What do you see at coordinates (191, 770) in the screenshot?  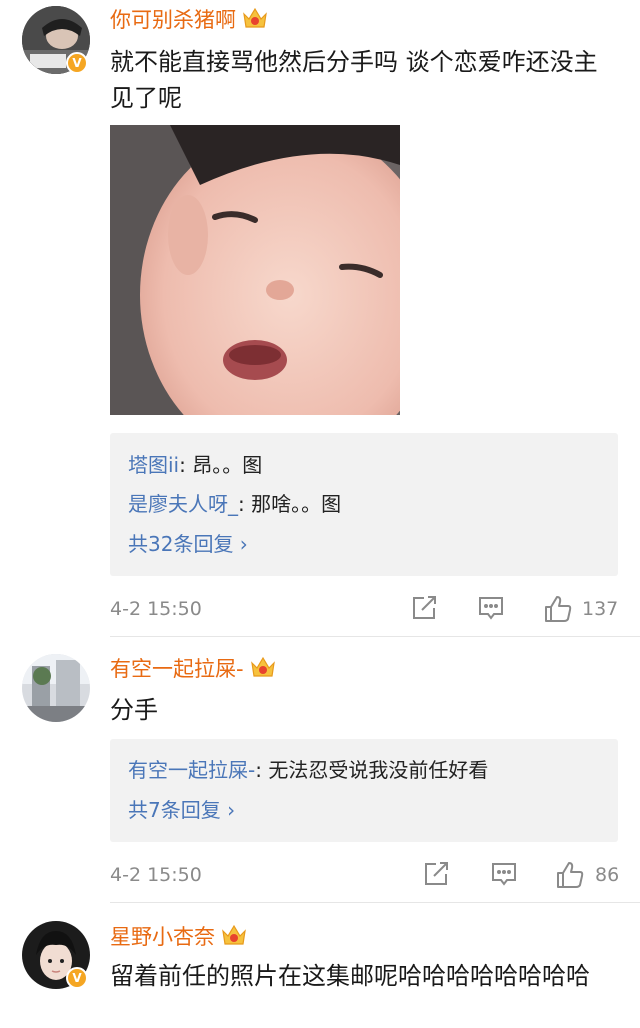 I see `reply-username: 有空一起拉屎-` at bounding box center [191, 770].